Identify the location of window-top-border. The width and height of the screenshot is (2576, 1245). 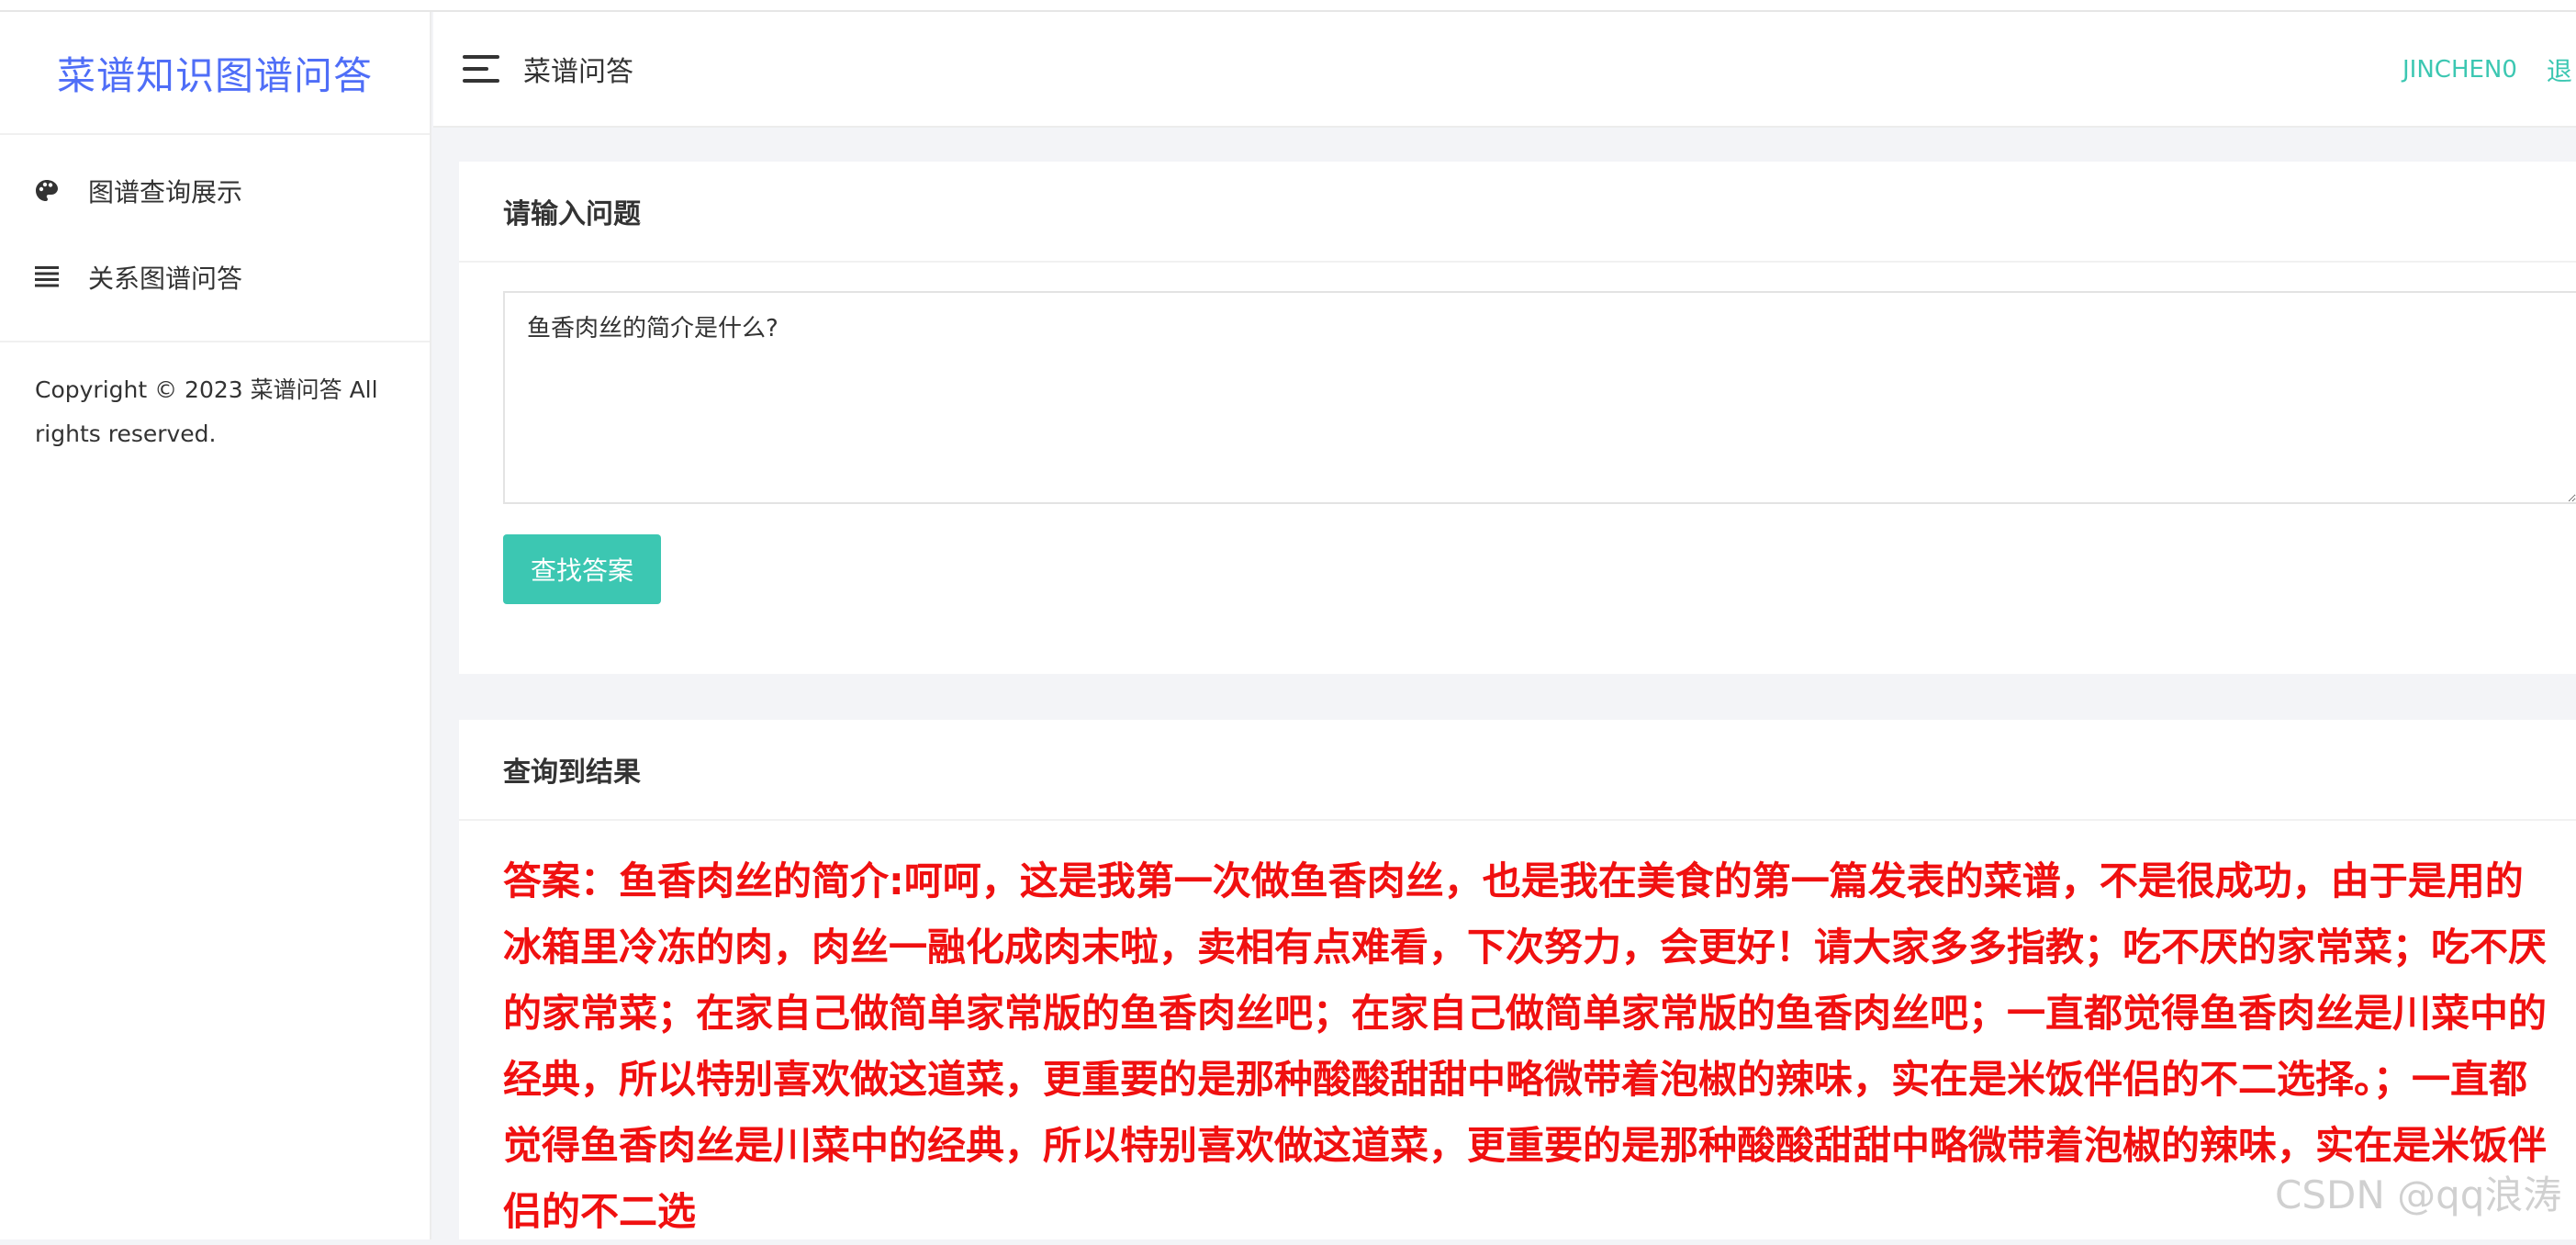
(1288, 6).